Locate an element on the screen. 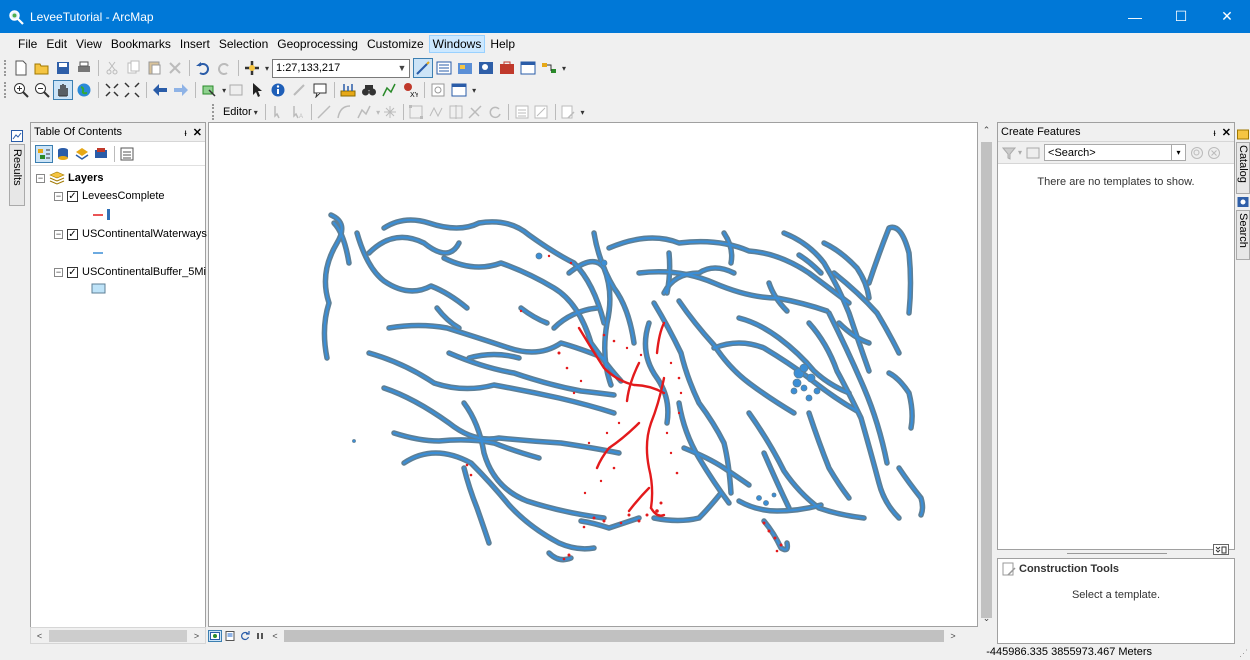 The image size is (1250, 660). layers-root-row: − Layers is located at coordinates (69, 178).